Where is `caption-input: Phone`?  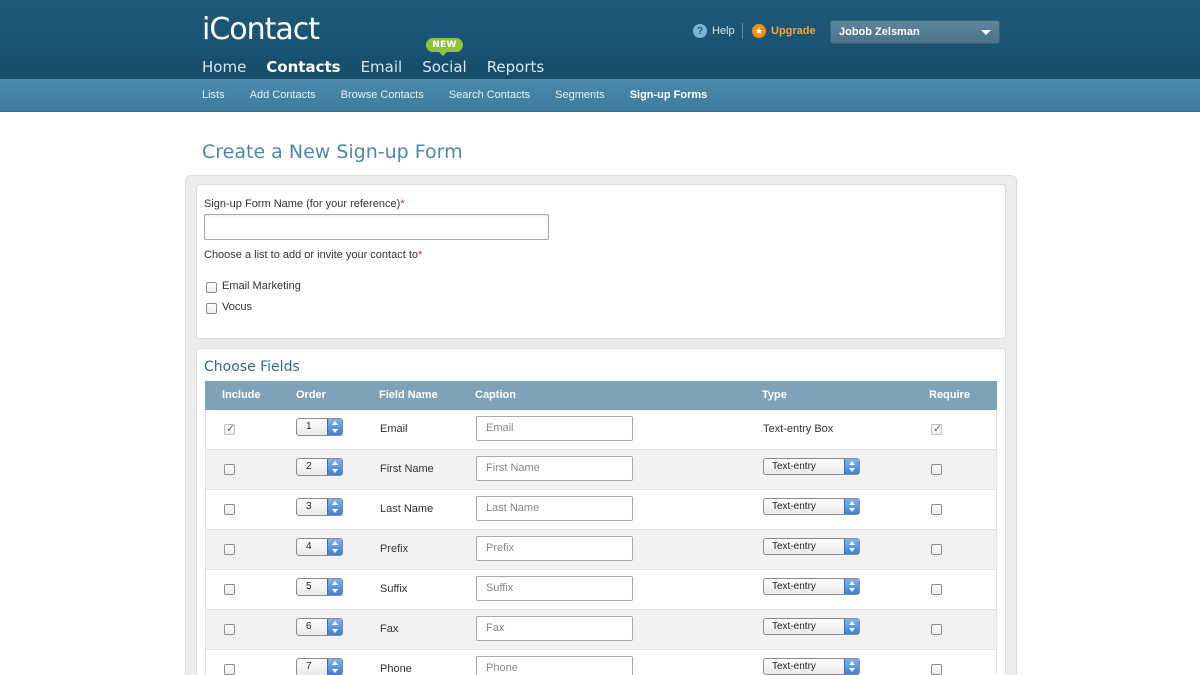 caption-input: Phone is located at coordinates (554, 665).